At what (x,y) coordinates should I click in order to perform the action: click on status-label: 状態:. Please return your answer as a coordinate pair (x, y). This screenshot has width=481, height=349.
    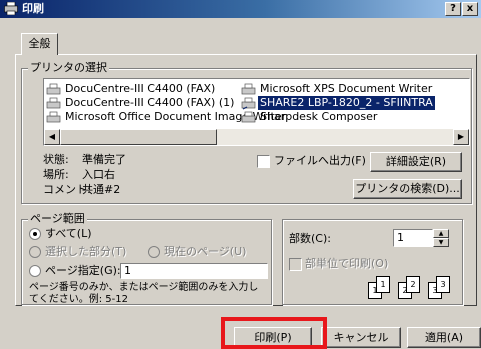
    Looking at the image, I should click on (56, 159).